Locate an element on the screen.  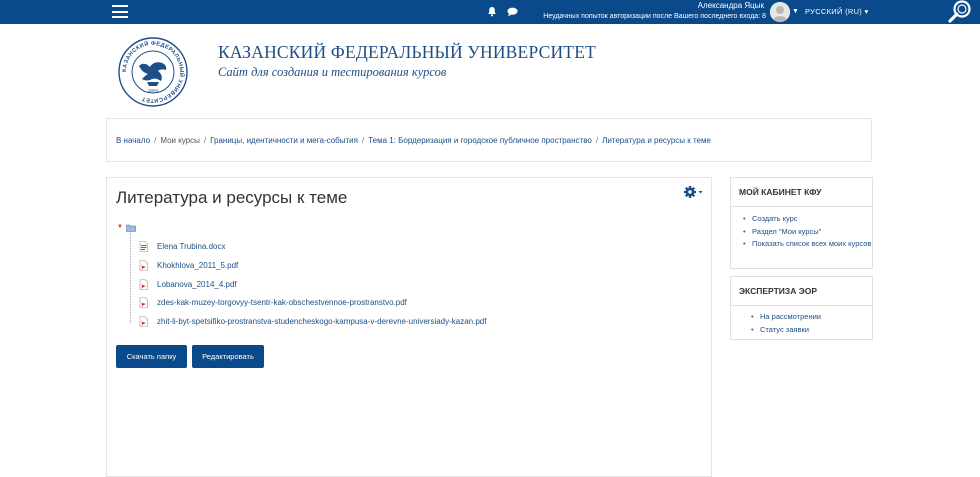
logo-year: 1804 is located at coordinates (153, 90).